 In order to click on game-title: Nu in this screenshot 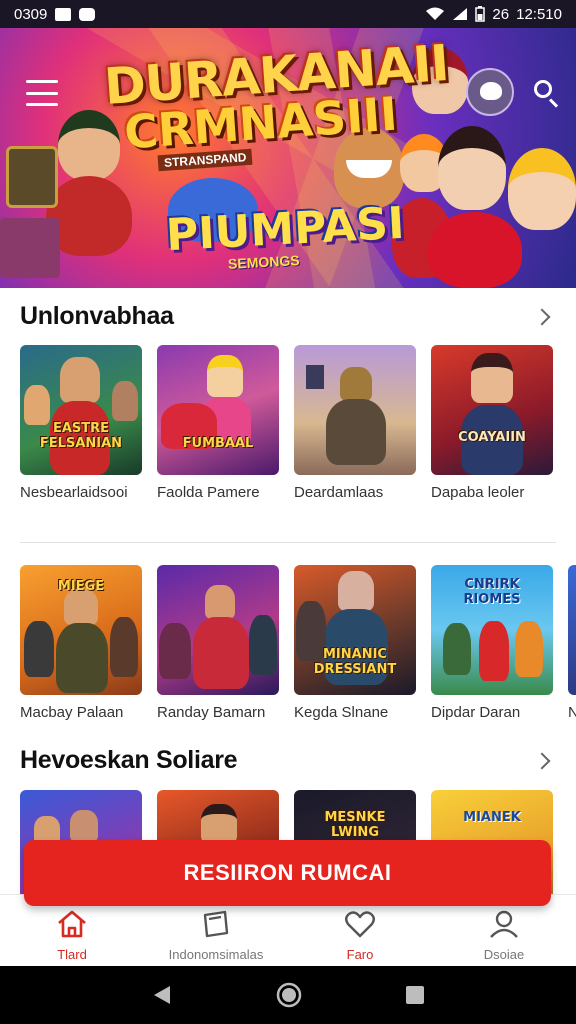, I will do `click(572, 712)`.